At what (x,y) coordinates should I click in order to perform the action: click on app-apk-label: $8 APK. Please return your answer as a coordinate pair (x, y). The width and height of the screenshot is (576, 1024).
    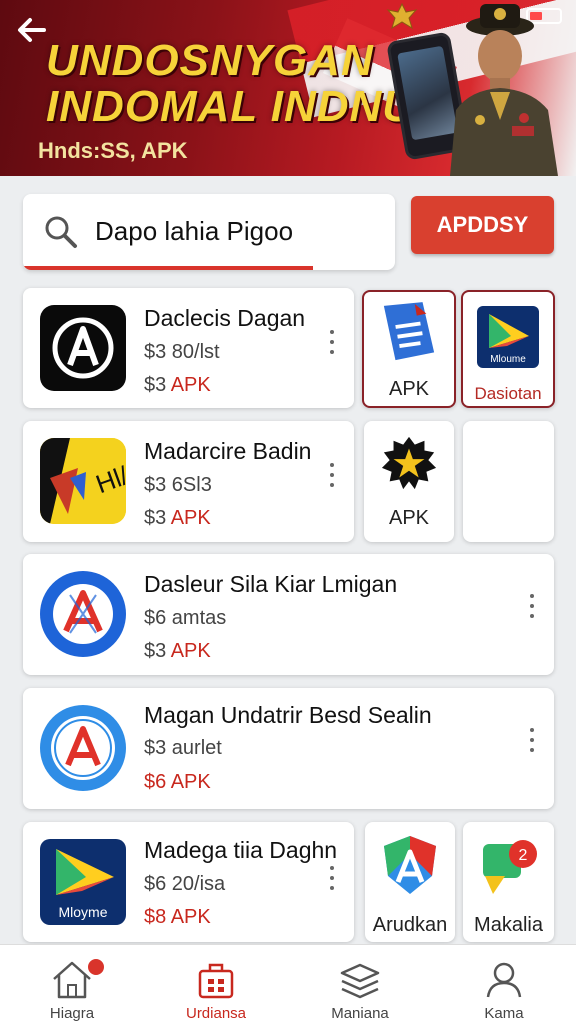
    Looking at the image, I should click on (177, 917).